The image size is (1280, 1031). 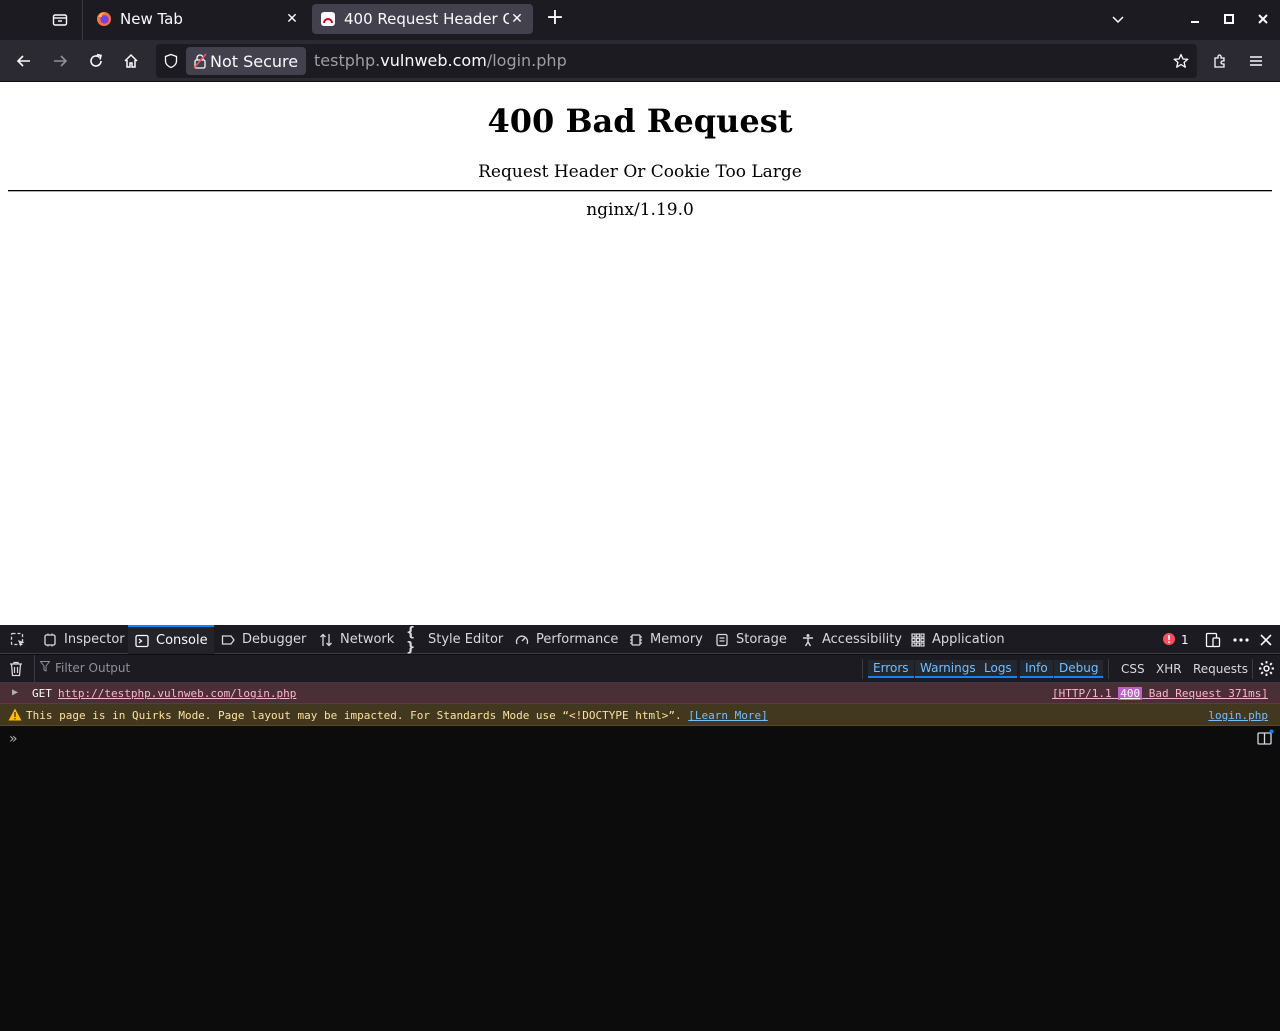 I want to click on tab-active-page: 400 Request Header Or Cookie Too Large ✕, so click(x=422, y=19).